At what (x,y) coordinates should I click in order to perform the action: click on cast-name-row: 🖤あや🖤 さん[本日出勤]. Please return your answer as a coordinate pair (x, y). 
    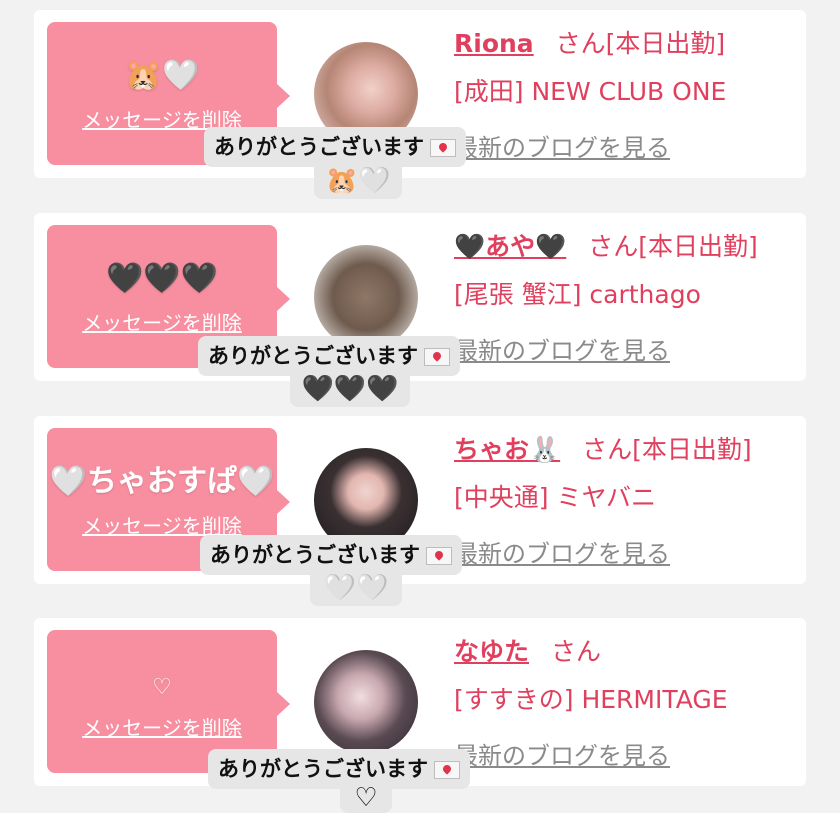
    Looking at the image, I should click on (606, 245).